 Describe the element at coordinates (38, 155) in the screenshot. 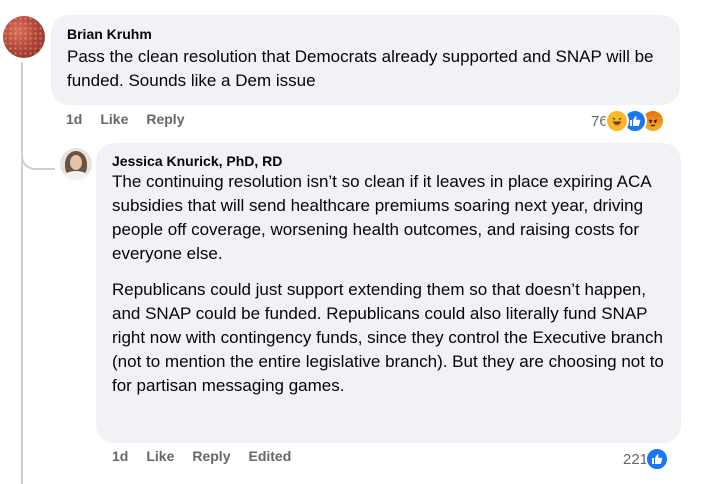

I see `reply-connector` at that location.